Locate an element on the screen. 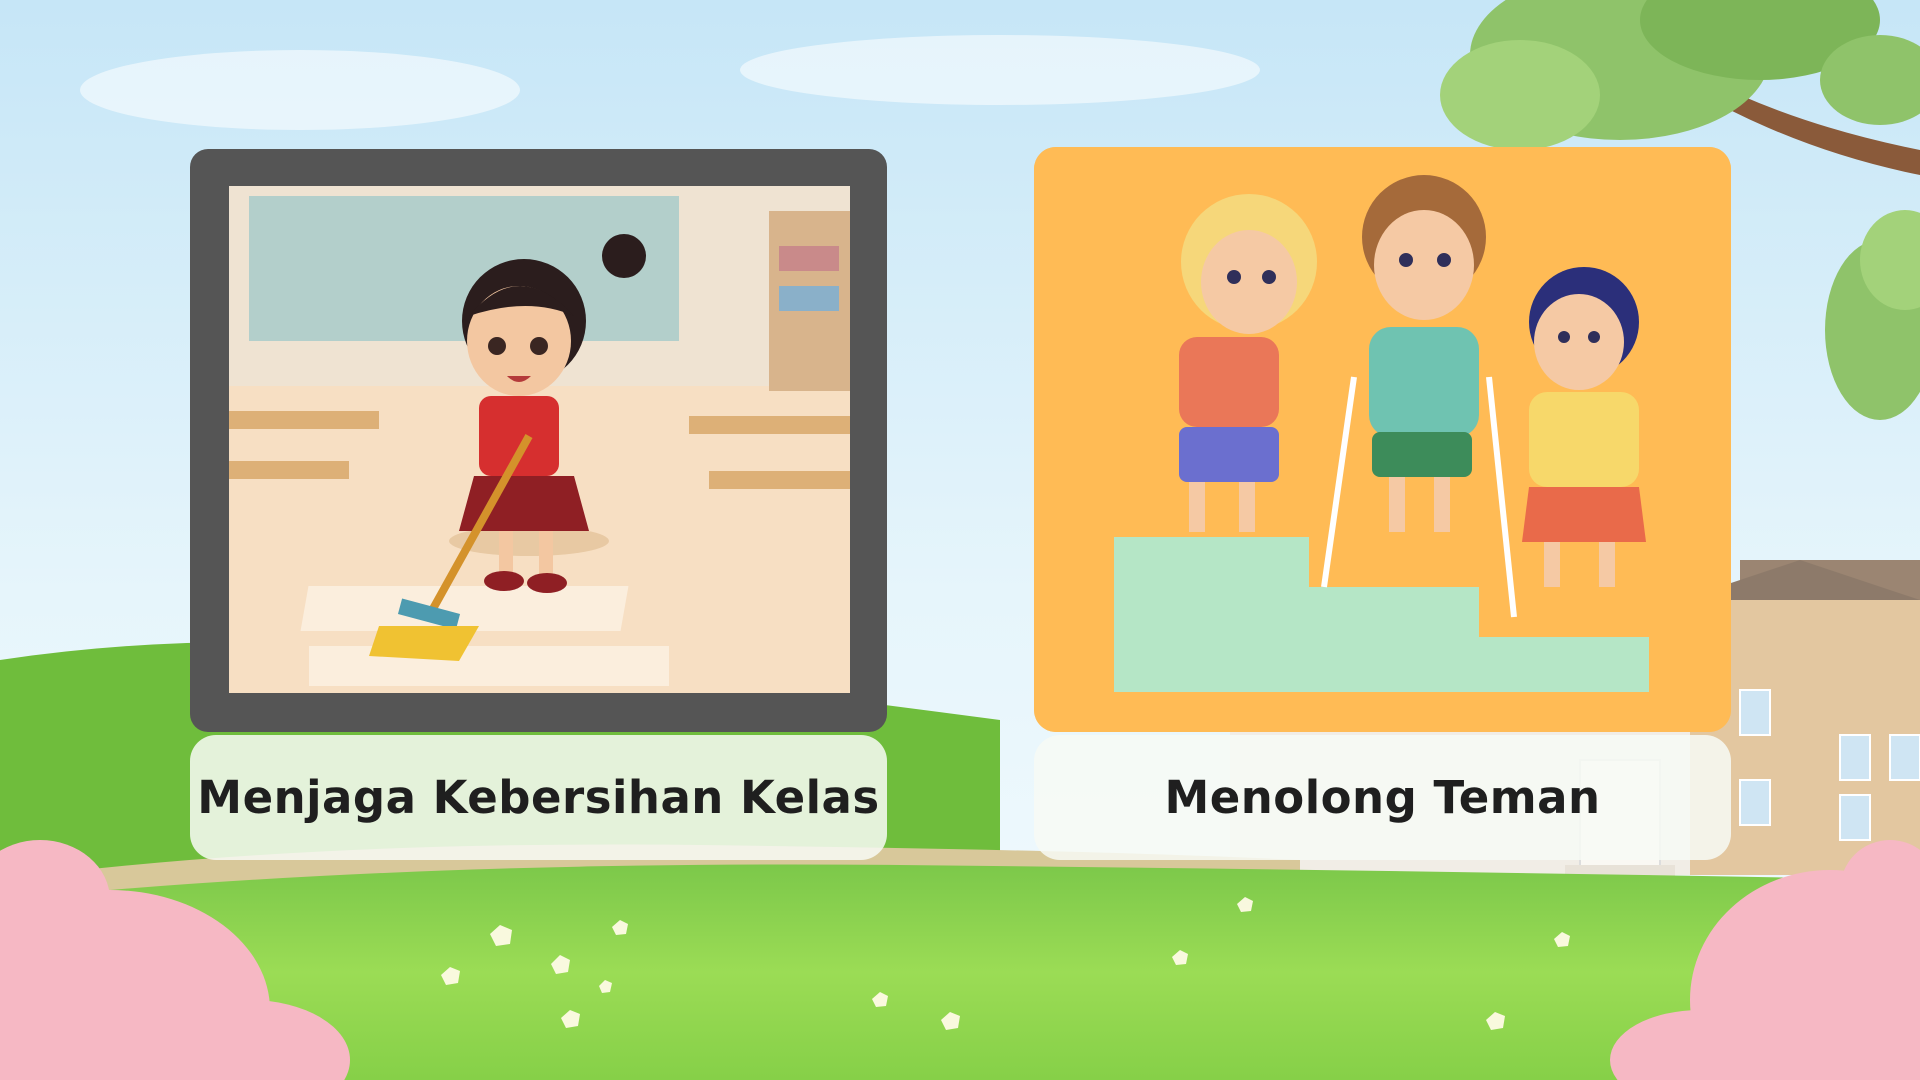  right-card-caption: Menolong Teman is located at coordinates (1382, 797).